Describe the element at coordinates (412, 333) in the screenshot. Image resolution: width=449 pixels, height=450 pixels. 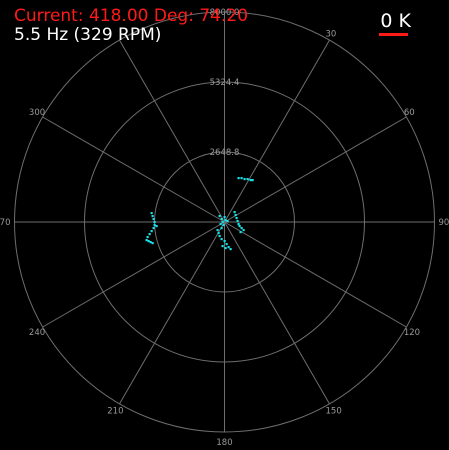
I see `angle-label-120: 120` at that location.